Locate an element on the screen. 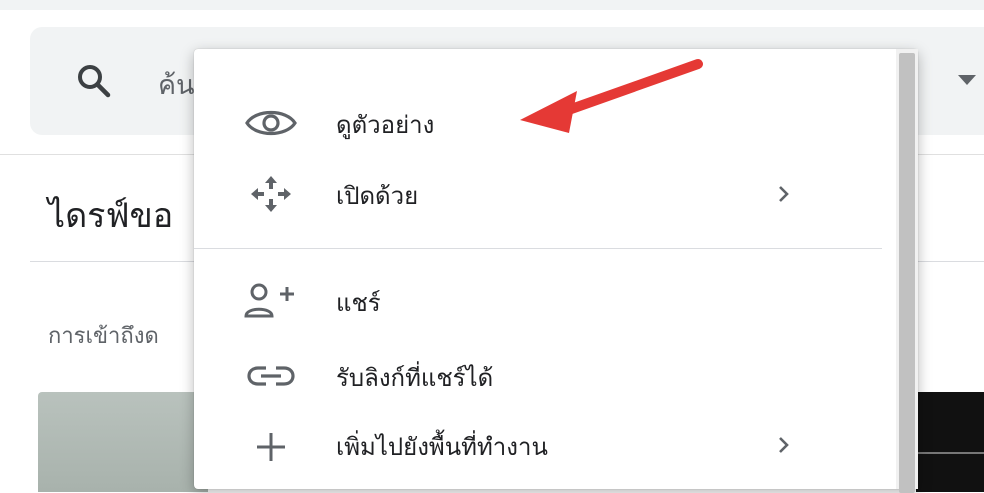 The width and height of the screenshot is (984, 493). link-icon is located at coordinates (271, 376).